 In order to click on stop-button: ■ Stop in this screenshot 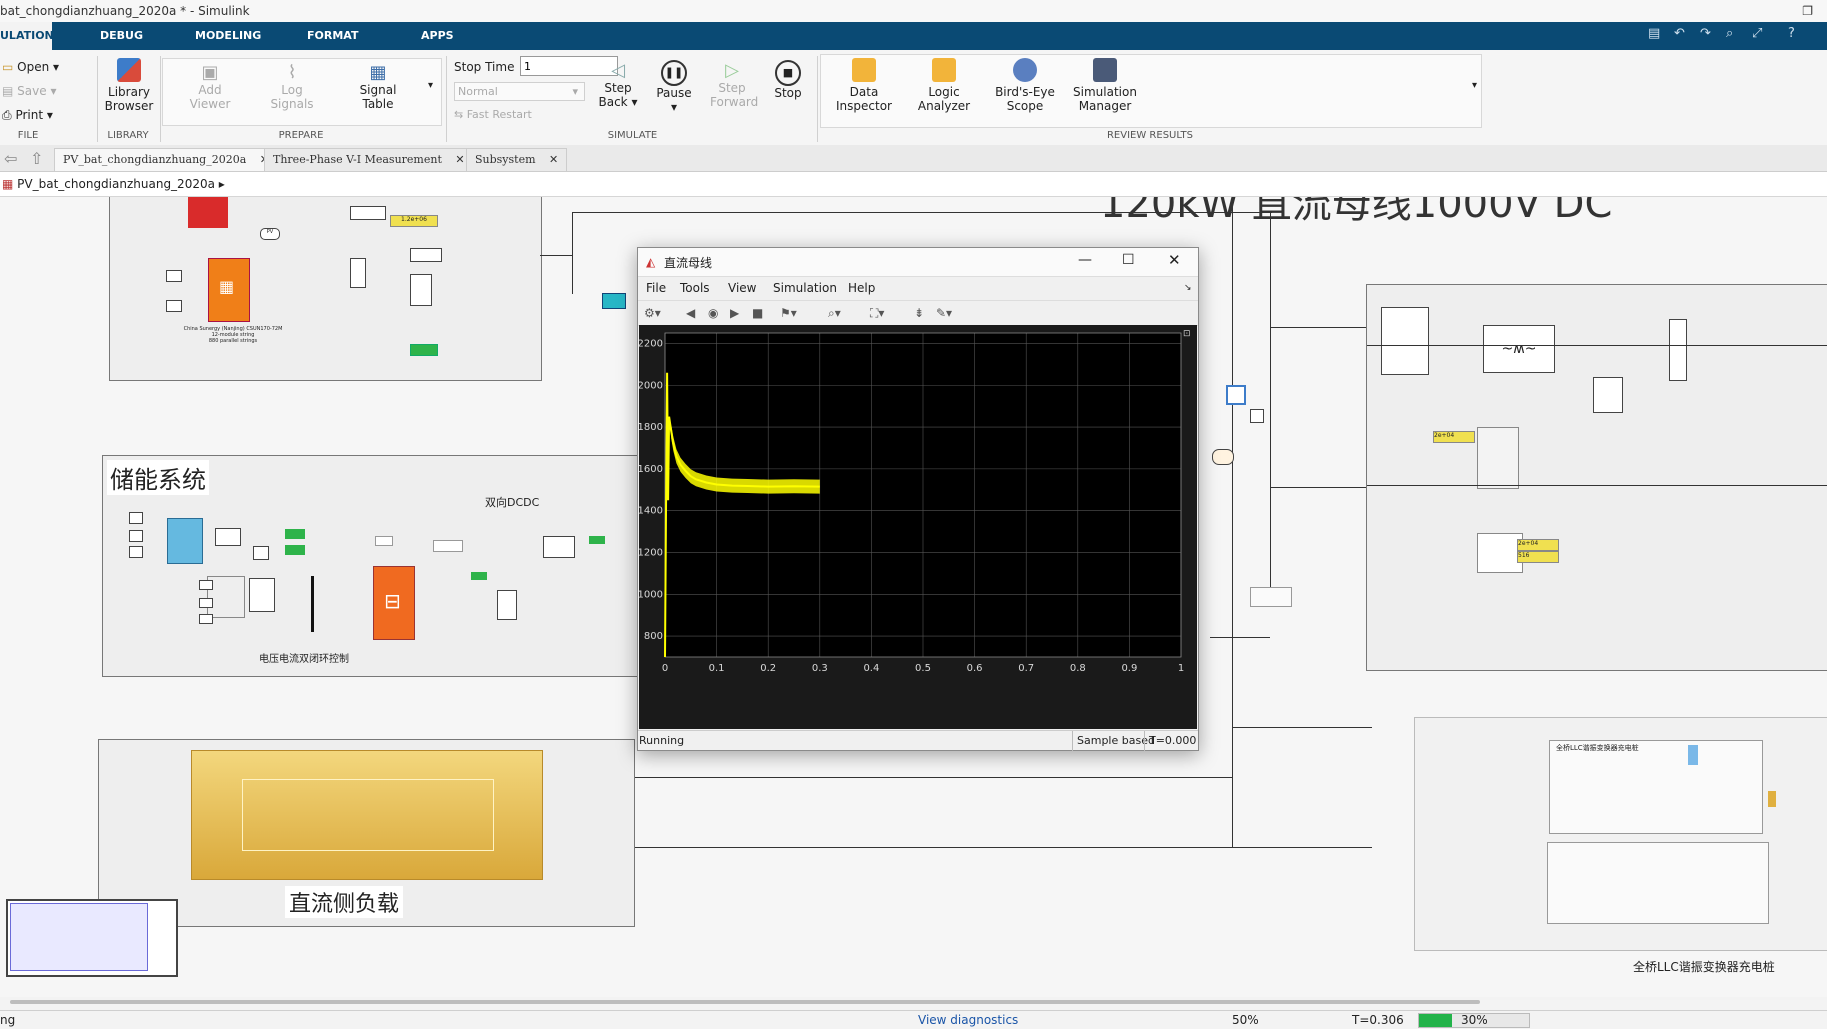, I will do `click(788, 80)`.